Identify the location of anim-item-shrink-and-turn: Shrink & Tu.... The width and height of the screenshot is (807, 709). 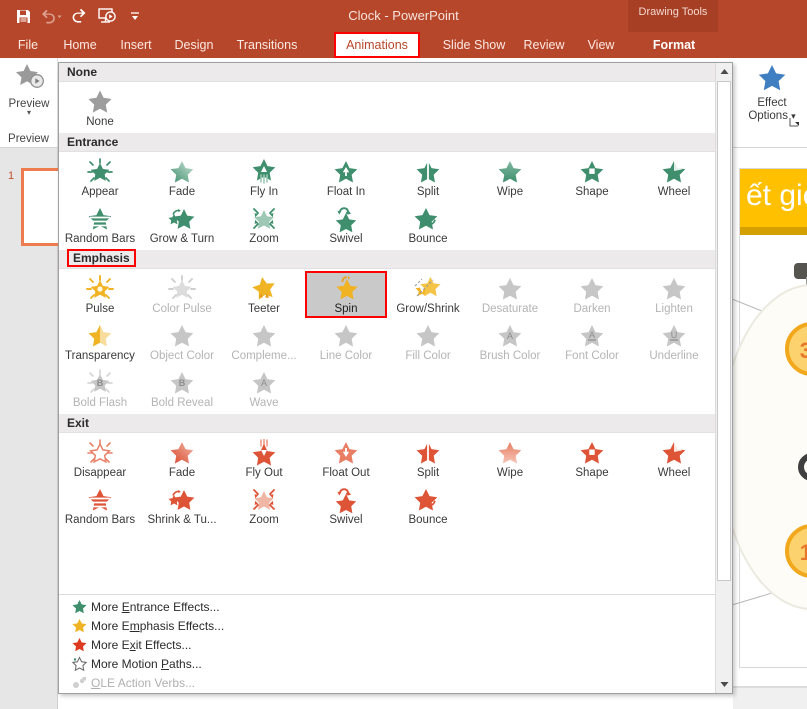
(182, 505).